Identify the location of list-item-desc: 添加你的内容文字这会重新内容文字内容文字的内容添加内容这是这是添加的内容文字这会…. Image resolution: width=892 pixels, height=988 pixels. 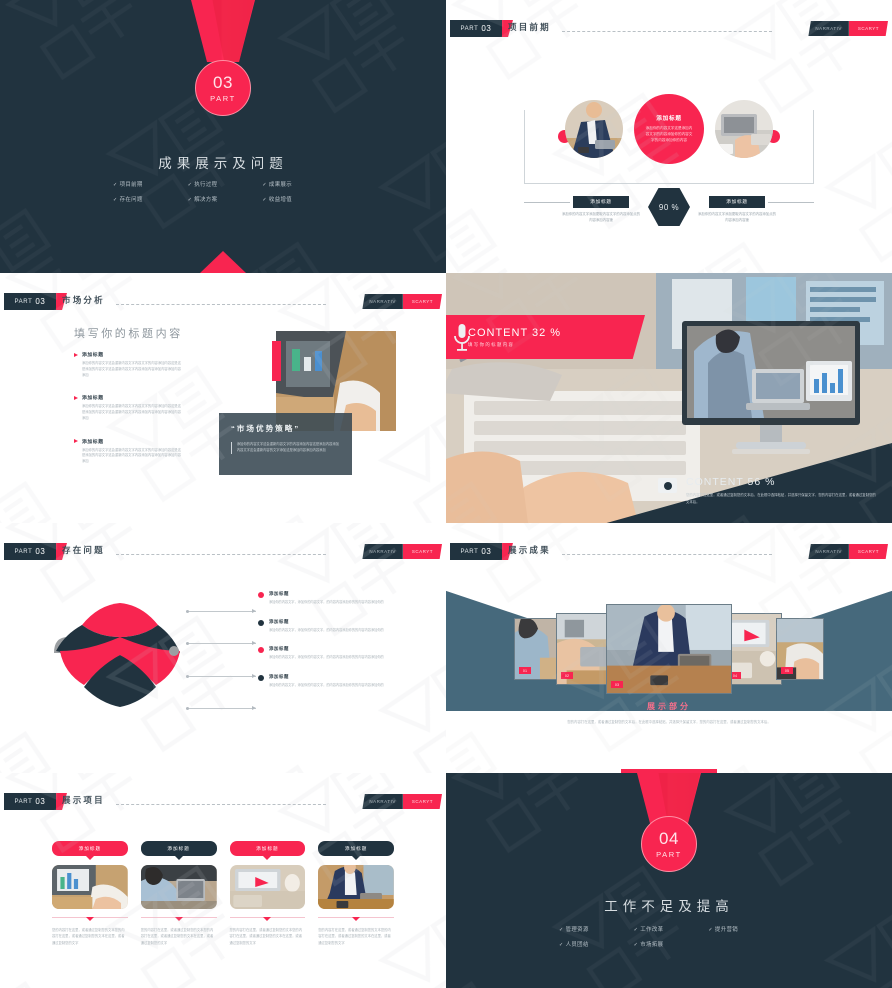
(131, 412).